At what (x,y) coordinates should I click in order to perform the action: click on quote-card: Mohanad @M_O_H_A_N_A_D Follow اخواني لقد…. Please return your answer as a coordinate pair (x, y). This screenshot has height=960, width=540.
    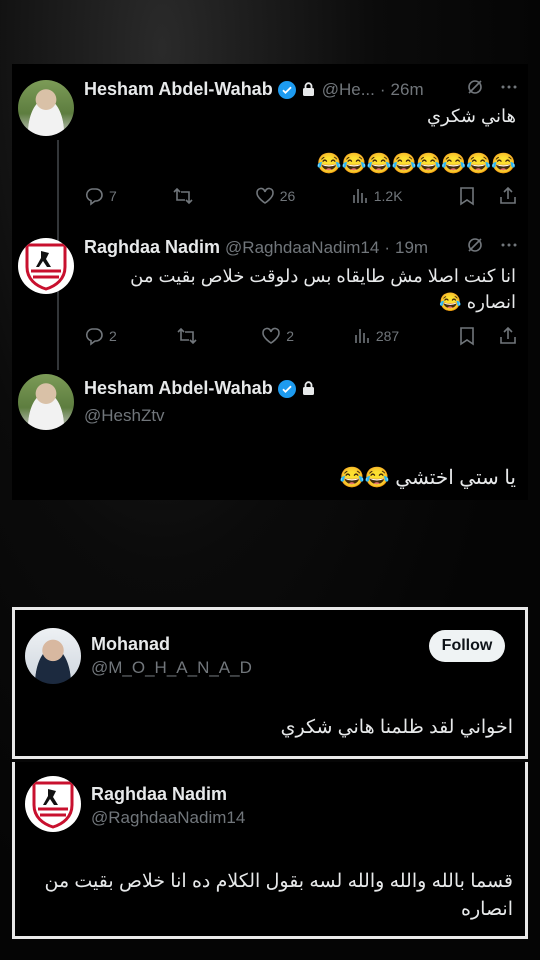
    Looking at the image, I should click on (270, 683).